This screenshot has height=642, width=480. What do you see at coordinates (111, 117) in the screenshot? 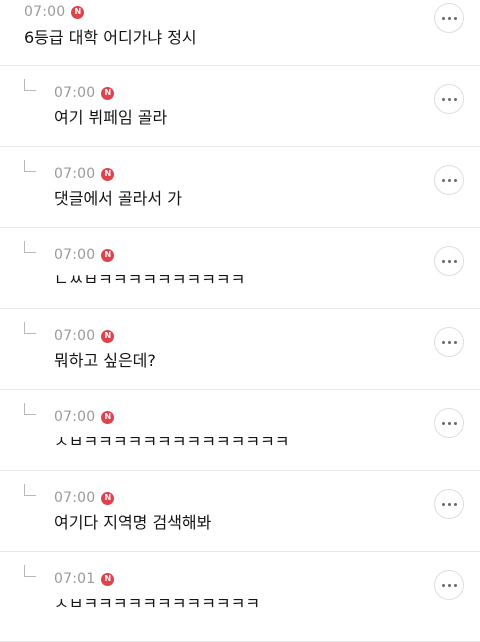
I see `reply-text: 여기 뷔페임 골라` at bounding box center [111, 117].